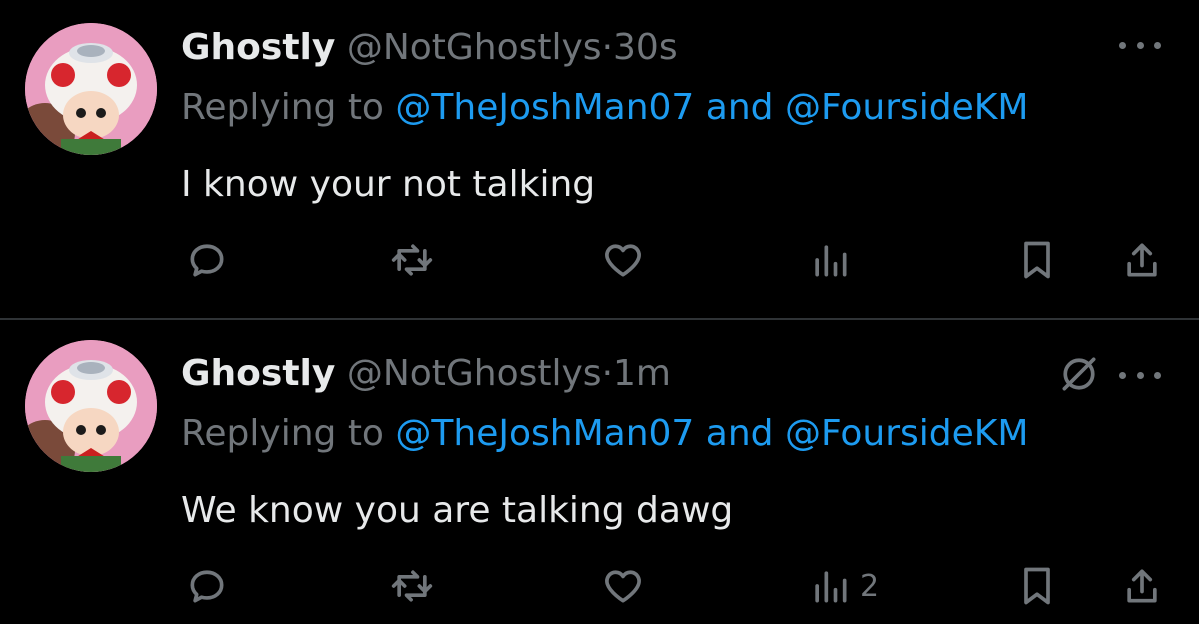  What do you see at coordinates (388, 184) in the screenshot?
I see `tweet-text: I know your not talking` at bounding box center [388, 184].